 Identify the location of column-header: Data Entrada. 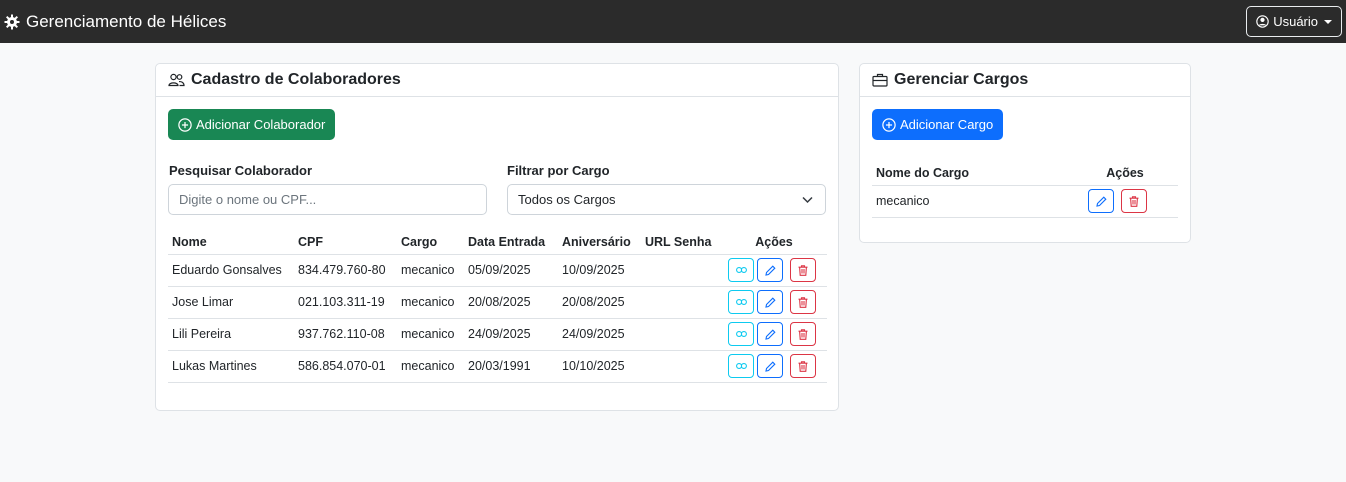
(511, 242).